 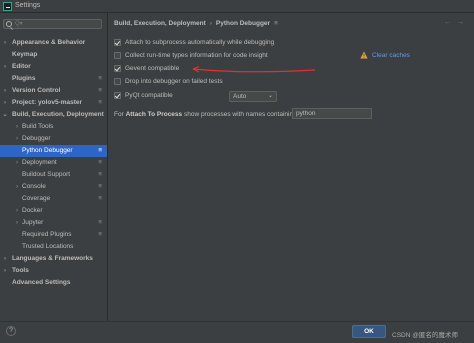 What do you see at coordinates (154, 114) in the screenshot?
I see `attach-emphasis: Attach To Process` at bounding box center [154, 114].